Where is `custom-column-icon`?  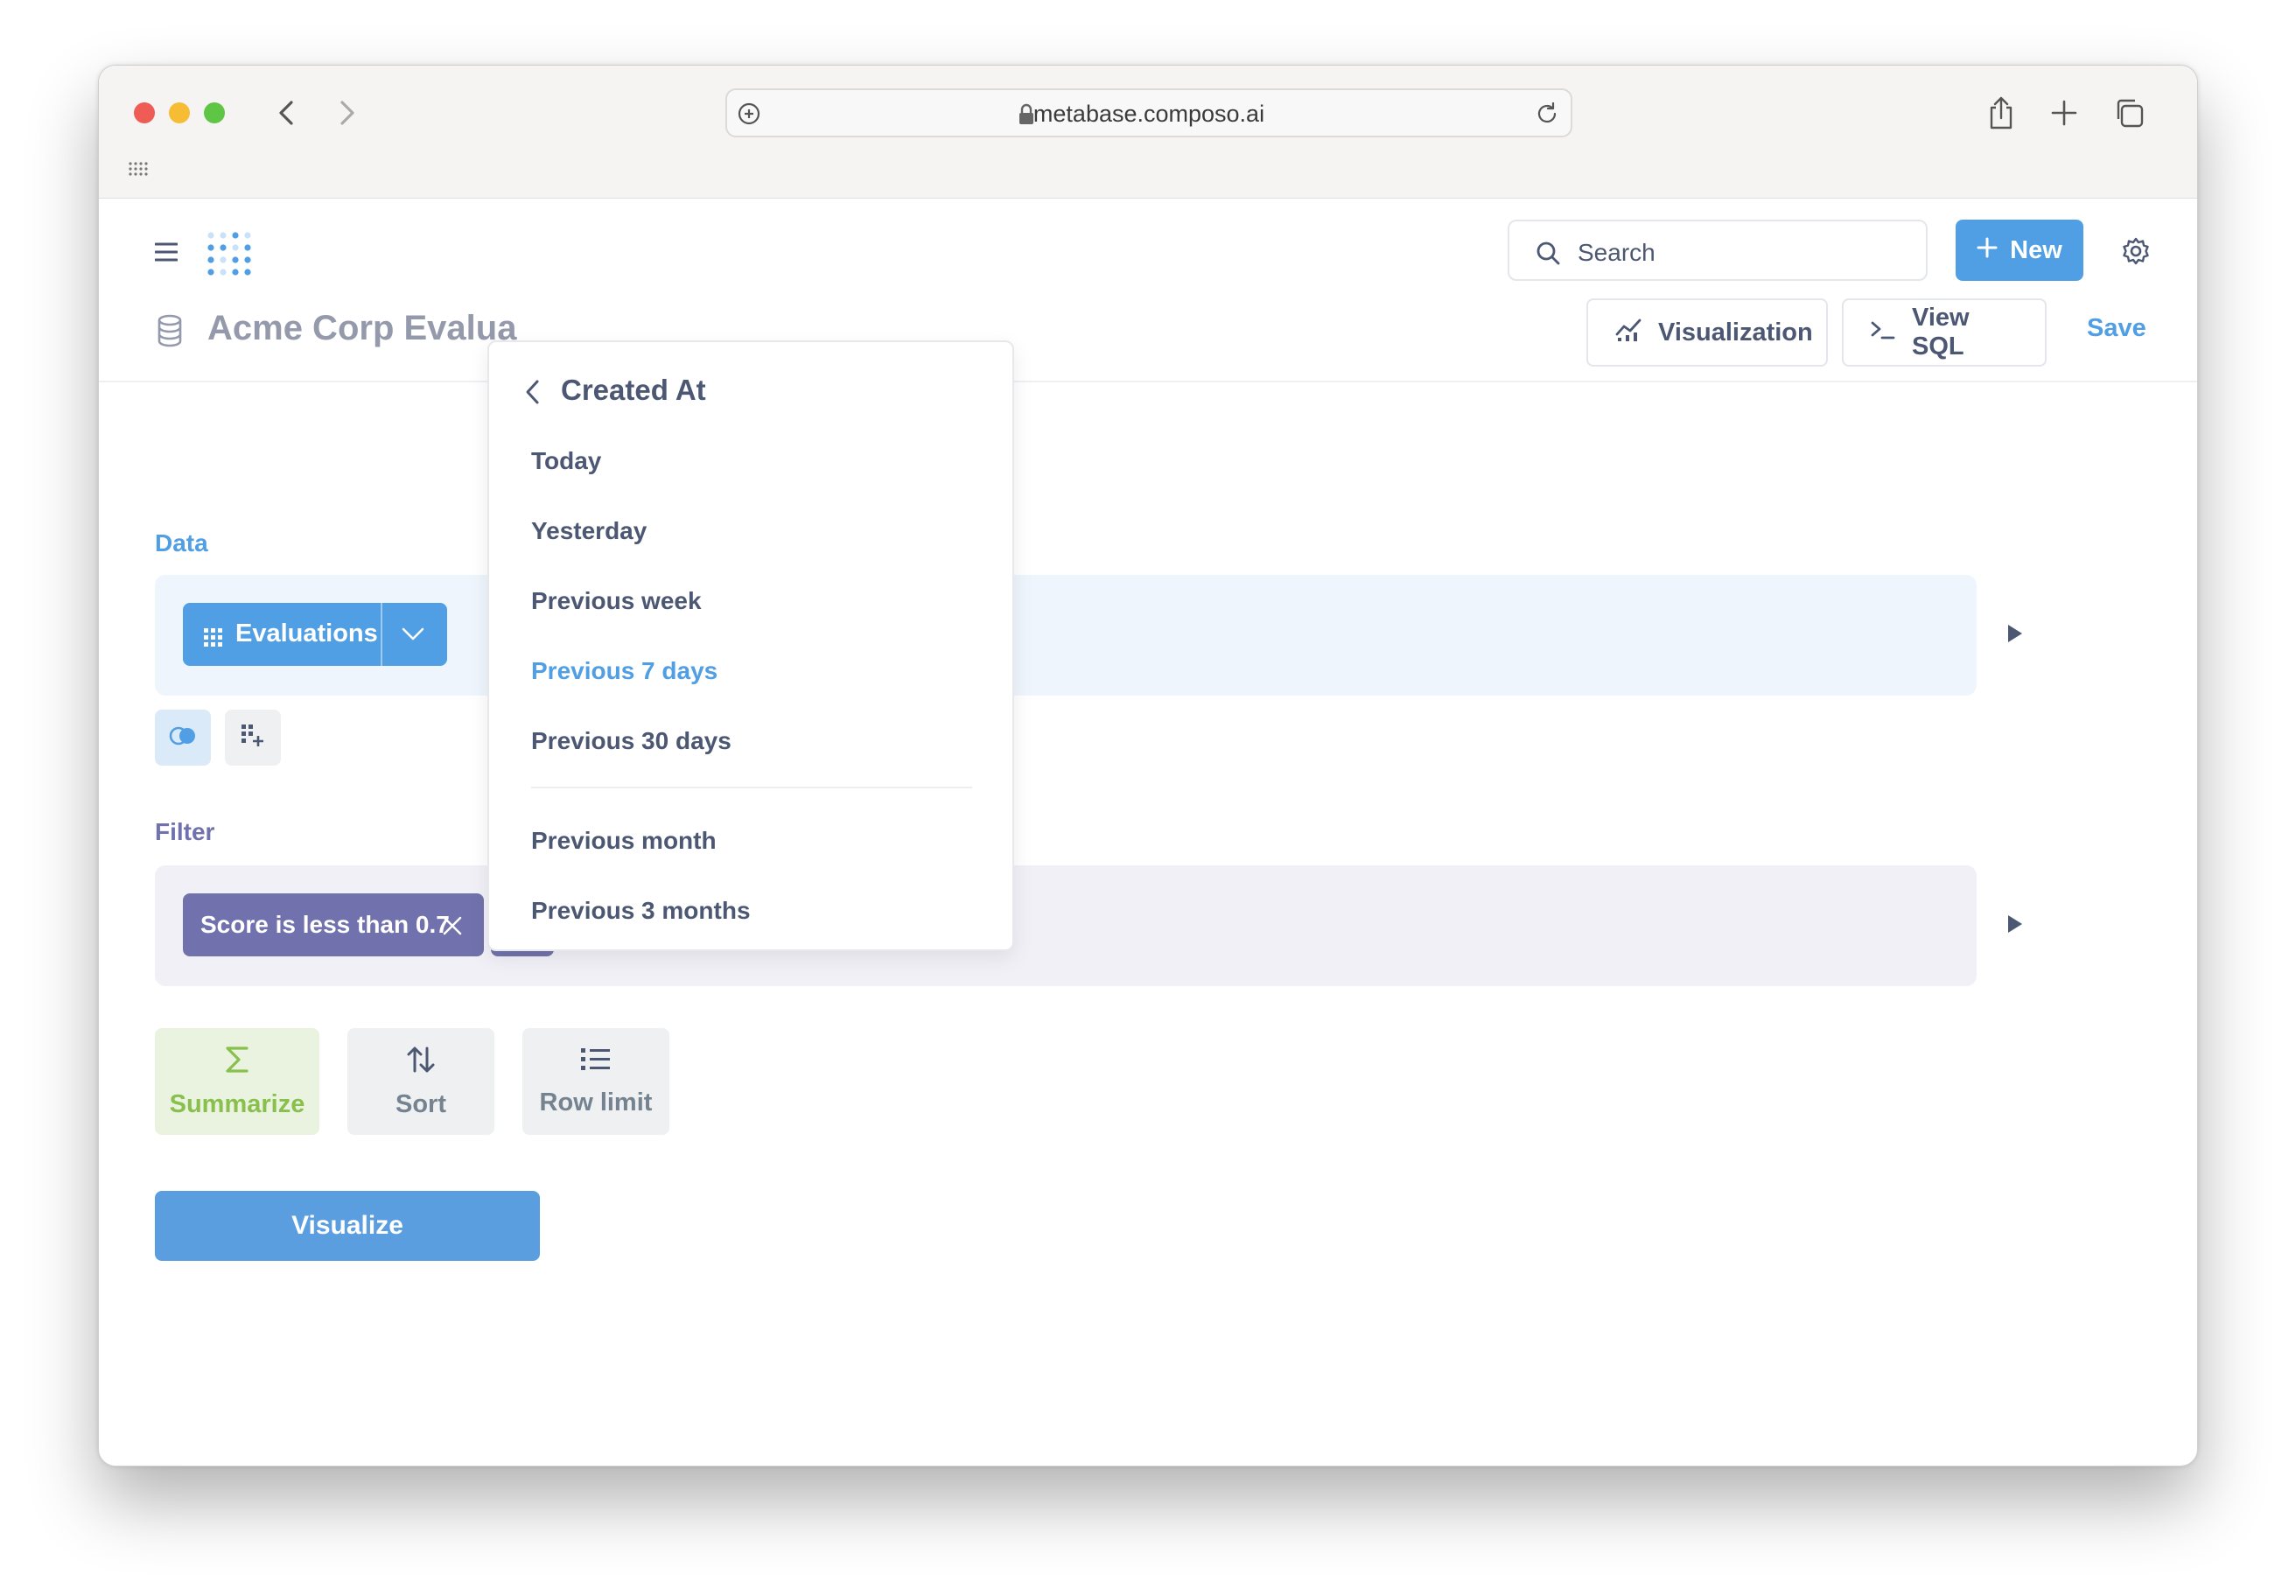 custom-column-icon is located at coordinates (253, 738).